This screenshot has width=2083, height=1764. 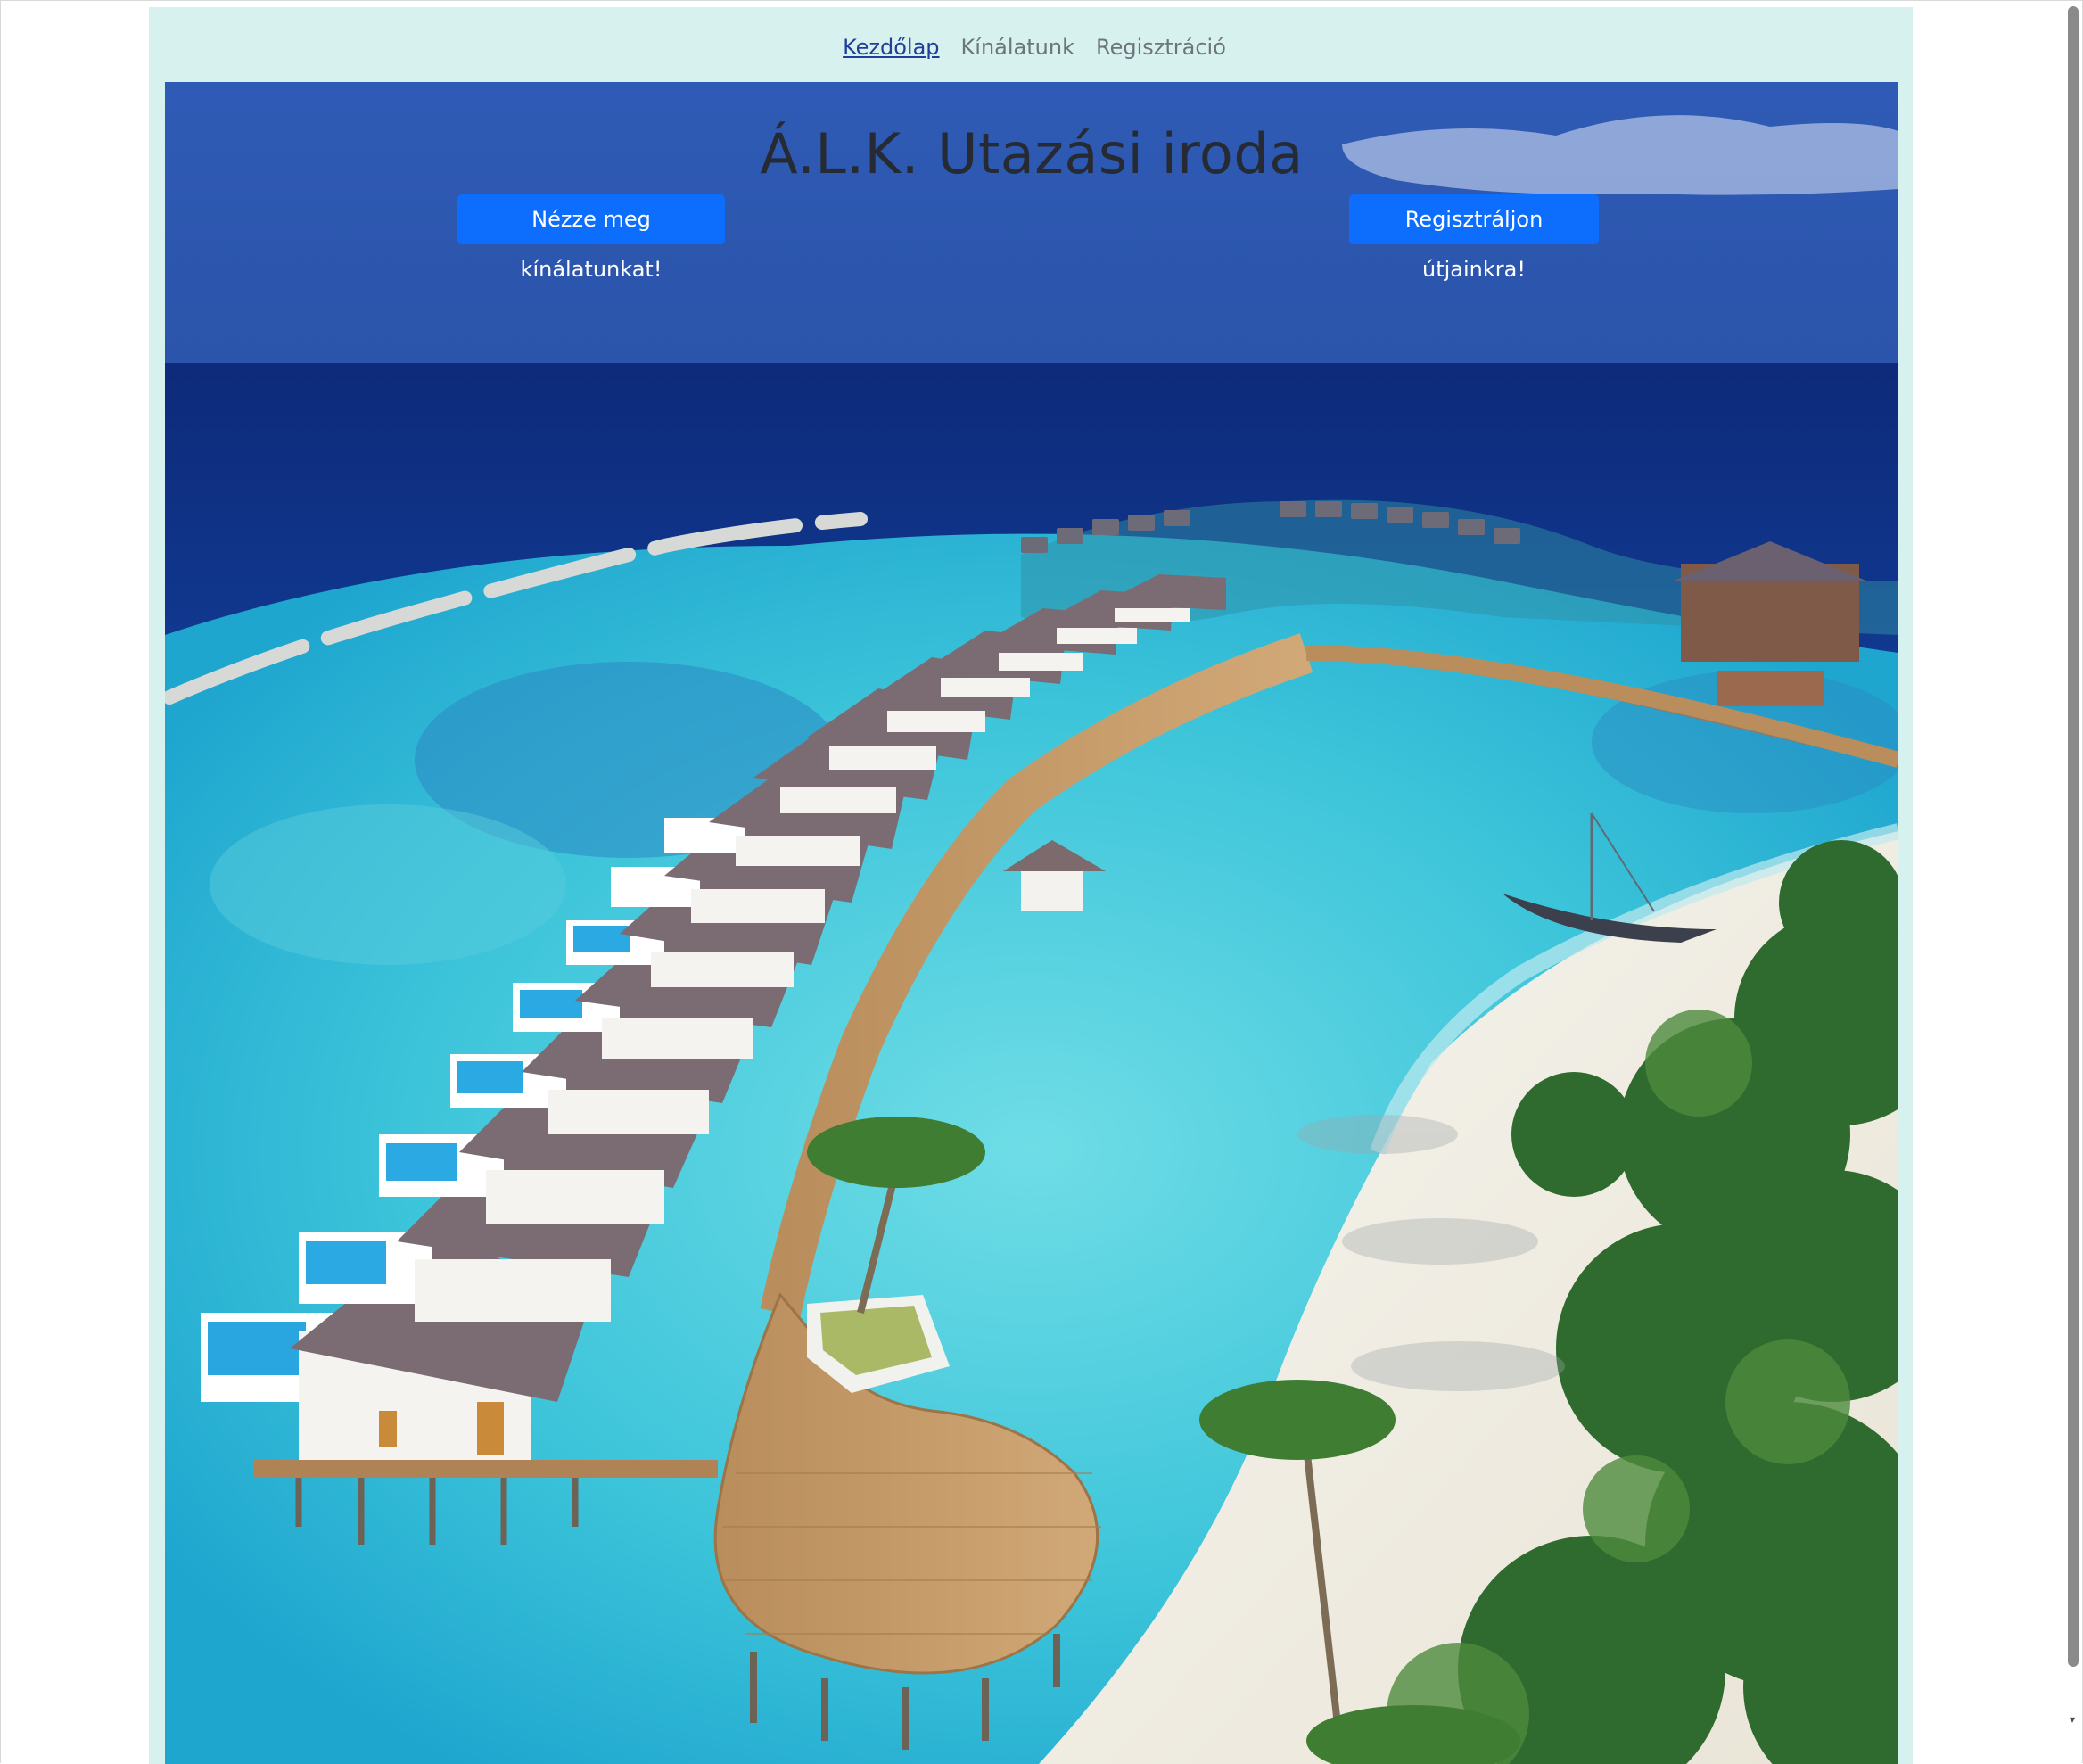 I want to click on nav-item-offers: Kínálatunk, so click(x=1017, y=47).